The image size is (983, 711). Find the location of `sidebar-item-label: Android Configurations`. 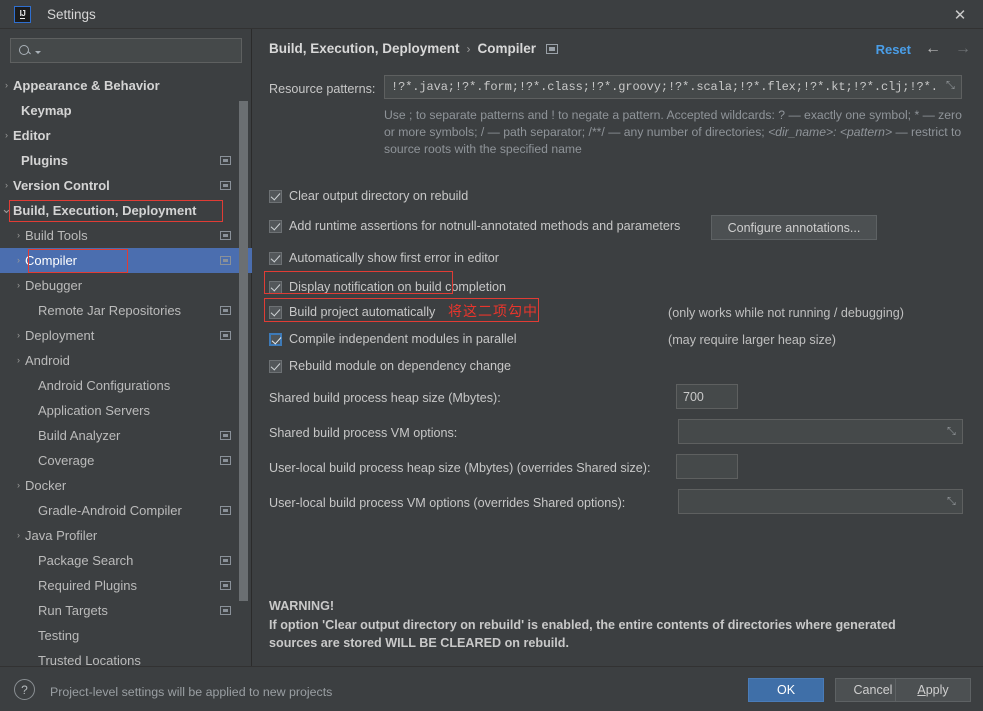

sidebar-item-label: Android Configurations is located at coordinates (104, 385).